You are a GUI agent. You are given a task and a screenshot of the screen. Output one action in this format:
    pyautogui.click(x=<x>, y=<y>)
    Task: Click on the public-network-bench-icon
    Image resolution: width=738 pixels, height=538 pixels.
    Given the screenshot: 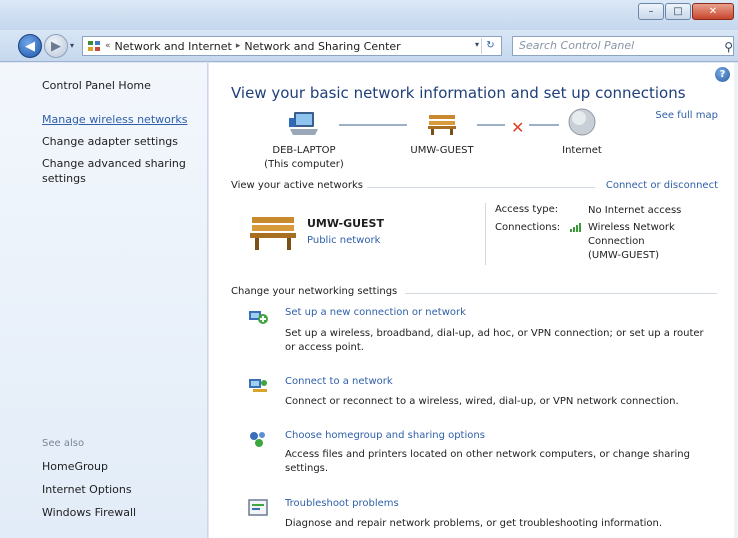 What is the action you would take?
    pyautogui.click(x=273, y=233)
    